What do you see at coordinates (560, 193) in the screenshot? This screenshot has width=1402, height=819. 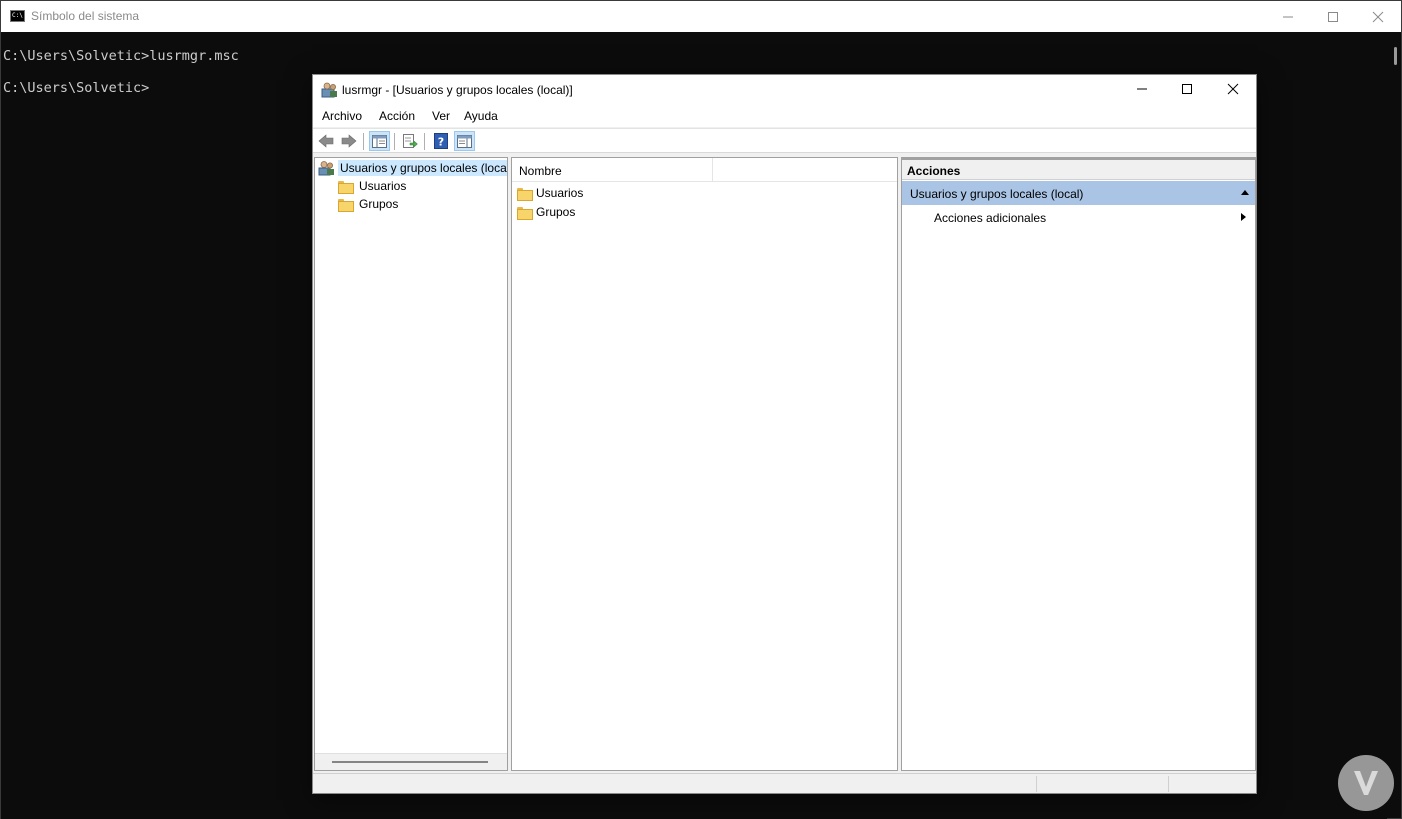 I see `list-item-label: Usuarios` at bounding box center [560, 193].